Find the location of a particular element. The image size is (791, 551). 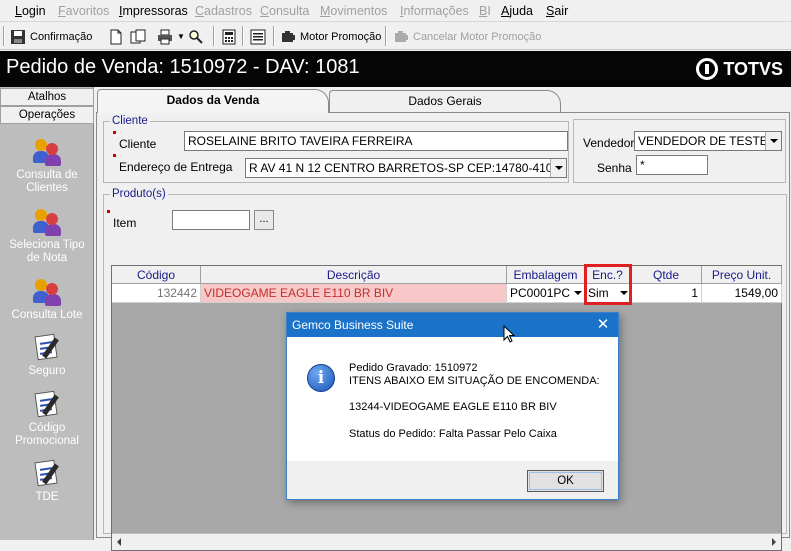

dialog-message-line: 13244-VIDEOGAME EAGLE E110 BR BIV is located at coordinates (453, 407).